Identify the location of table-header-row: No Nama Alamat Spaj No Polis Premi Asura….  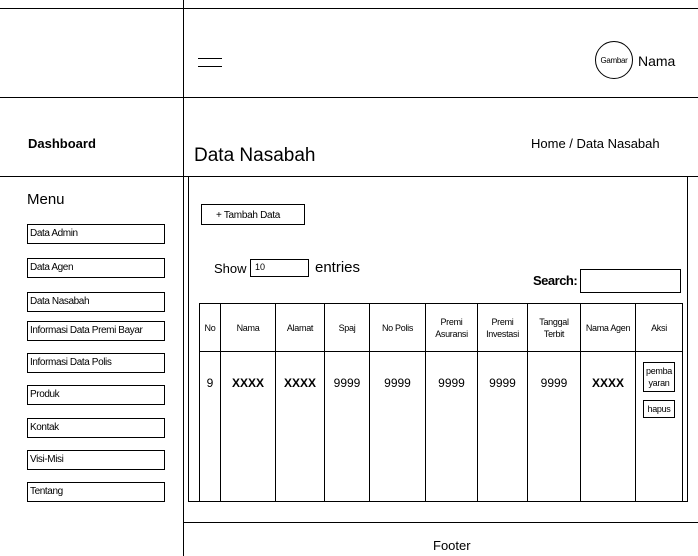
(441, 327).